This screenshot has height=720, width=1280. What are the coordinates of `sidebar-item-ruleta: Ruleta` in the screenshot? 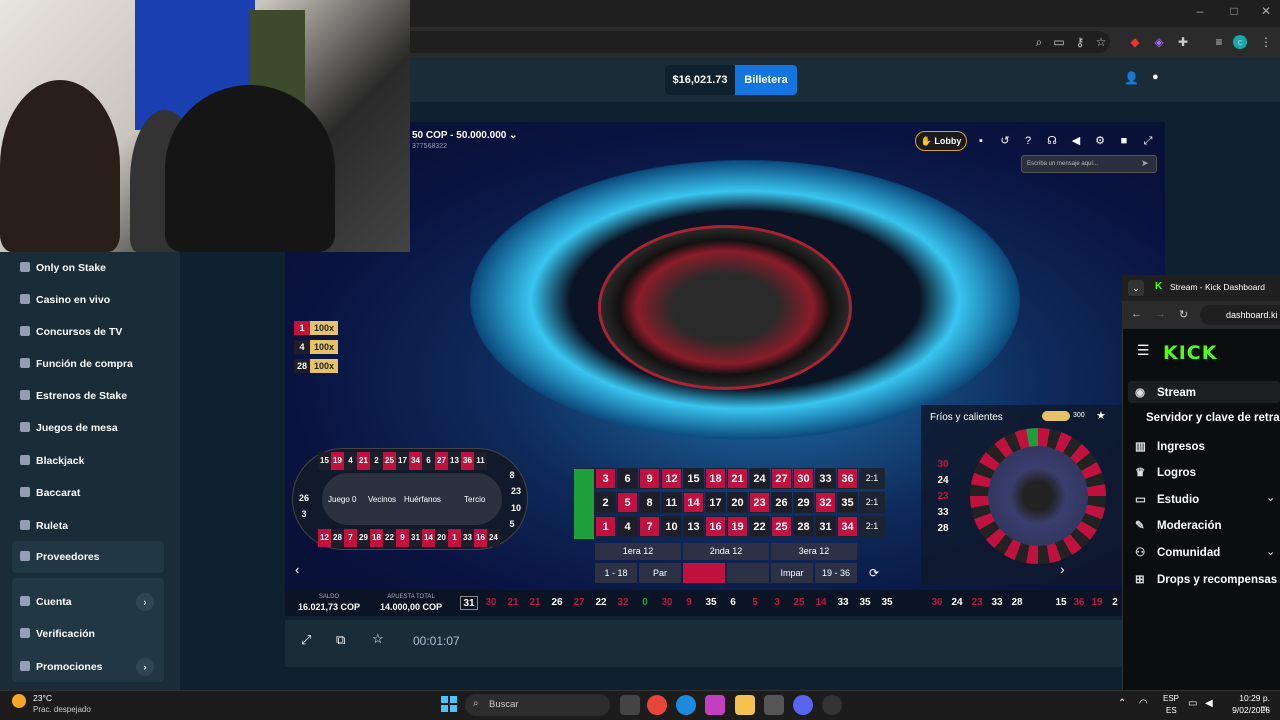 It's located at (88, 526).